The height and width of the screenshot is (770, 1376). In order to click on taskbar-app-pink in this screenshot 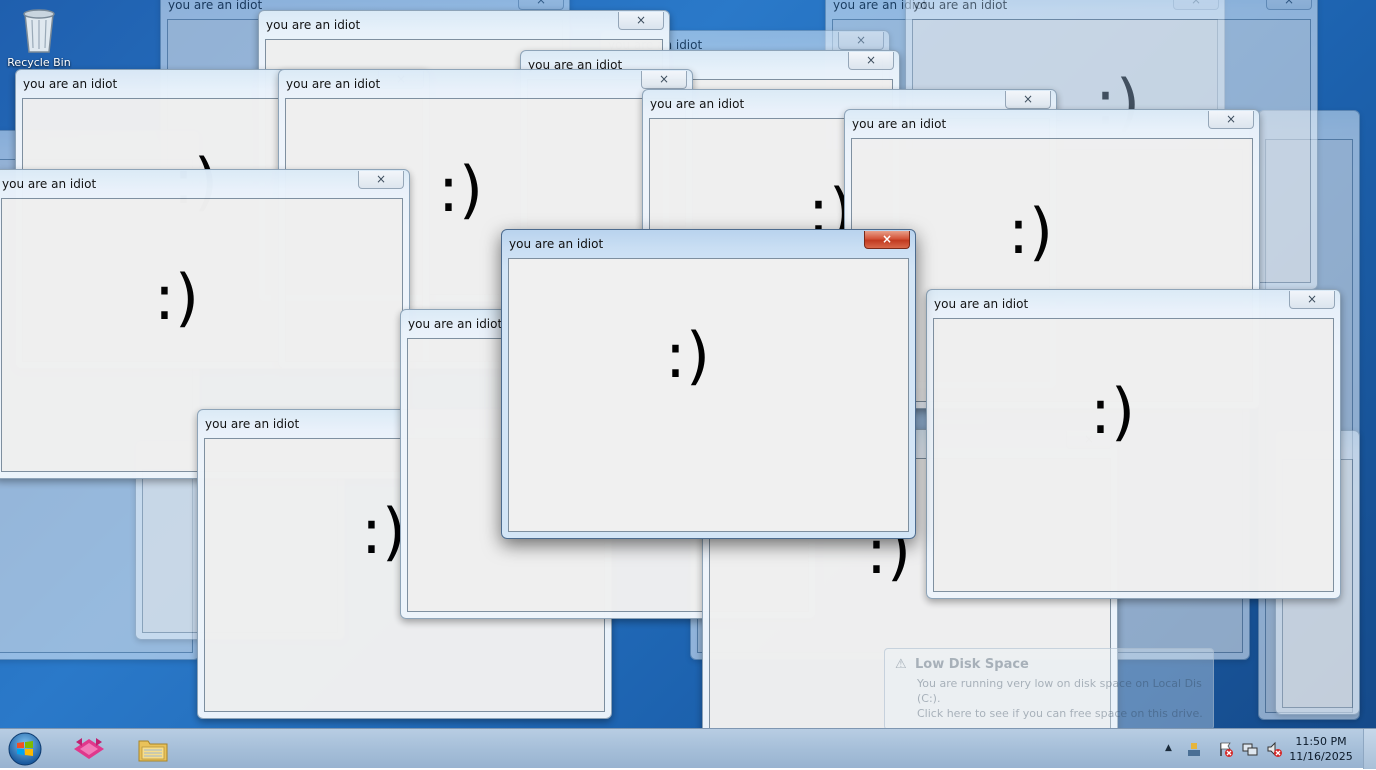, I will do `click(89, 749)`.